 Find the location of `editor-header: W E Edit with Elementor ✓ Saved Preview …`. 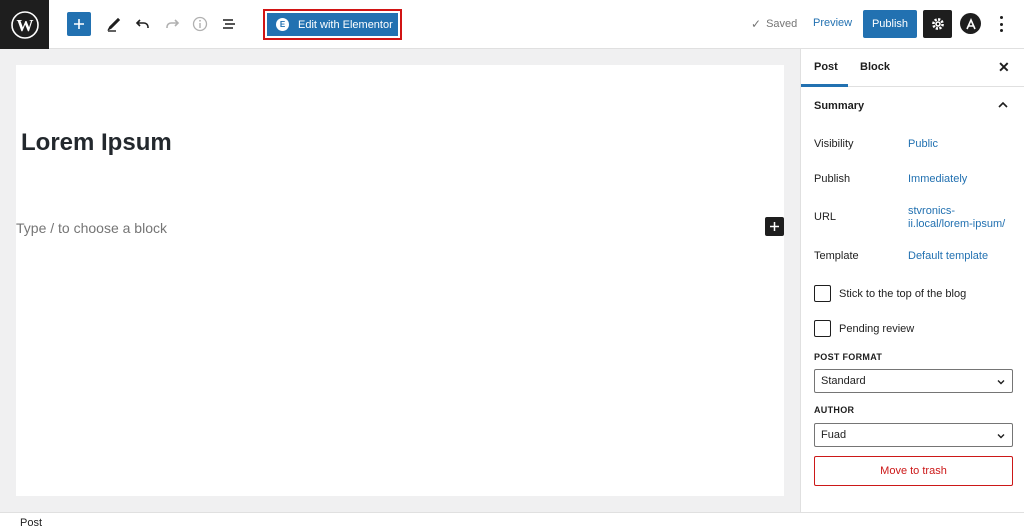

editor-header: W E Edit with Elementor ✓ Saved Preview … is located at coordinates (512, 24).